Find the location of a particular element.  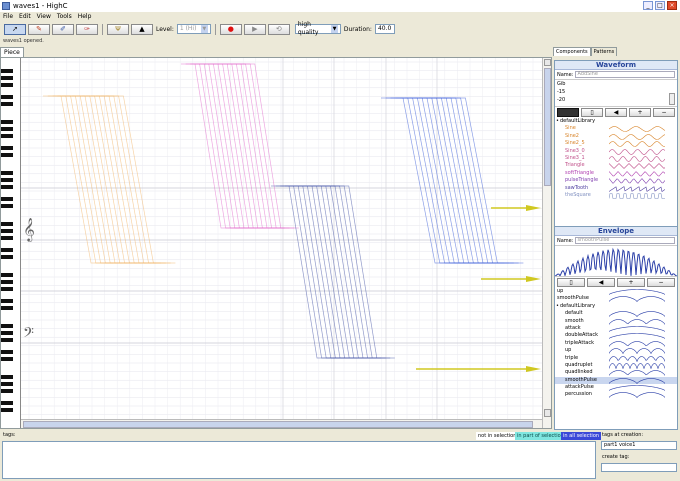

tuning-tool-button: Ψ is located at coordinates (118, 29).